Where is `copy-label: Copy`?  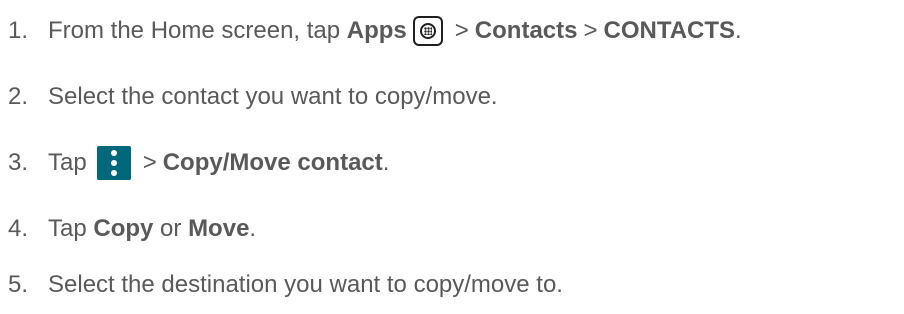 copy-label: Copy is located at coordinates (123, 228).